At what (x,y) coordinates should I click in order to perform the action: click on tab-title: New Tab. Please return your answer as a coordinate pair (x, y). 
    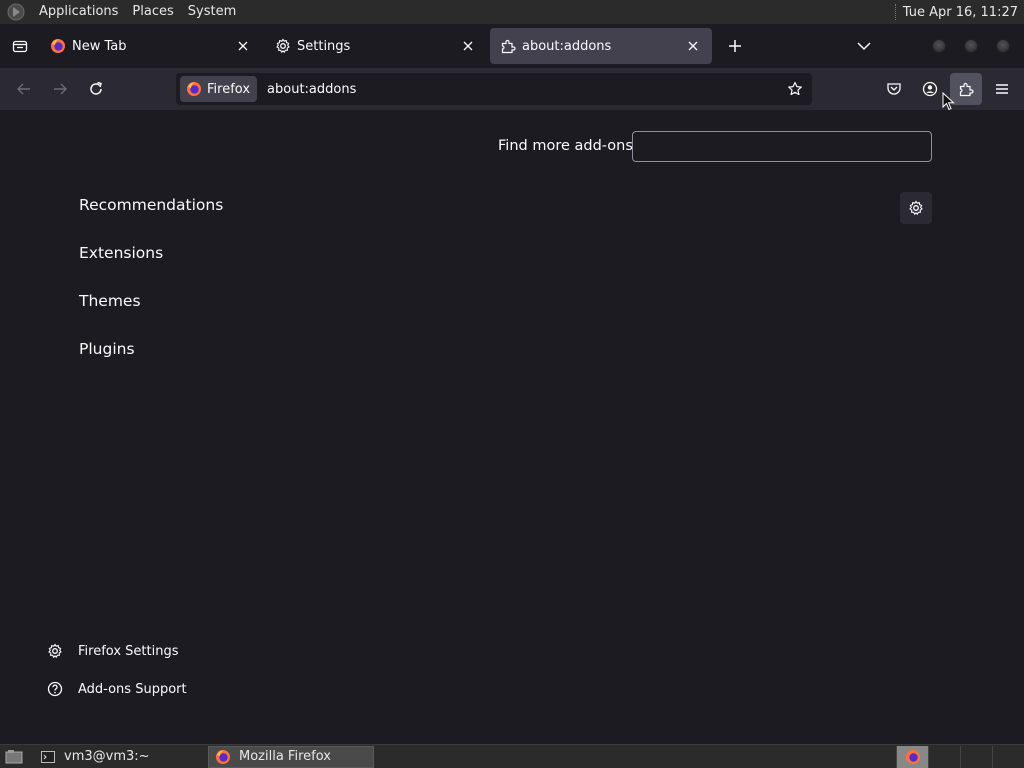
    Looking at the image, I should click on (99, 46).